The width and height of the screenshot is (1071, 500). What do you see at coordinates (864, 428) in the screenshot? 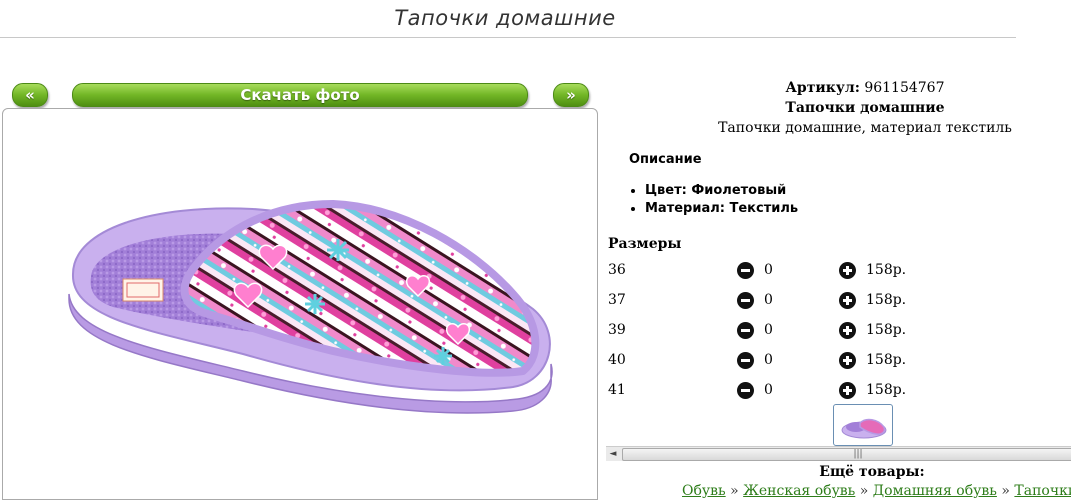
I see `thumbnail-image` at bounding box center [864, 428].